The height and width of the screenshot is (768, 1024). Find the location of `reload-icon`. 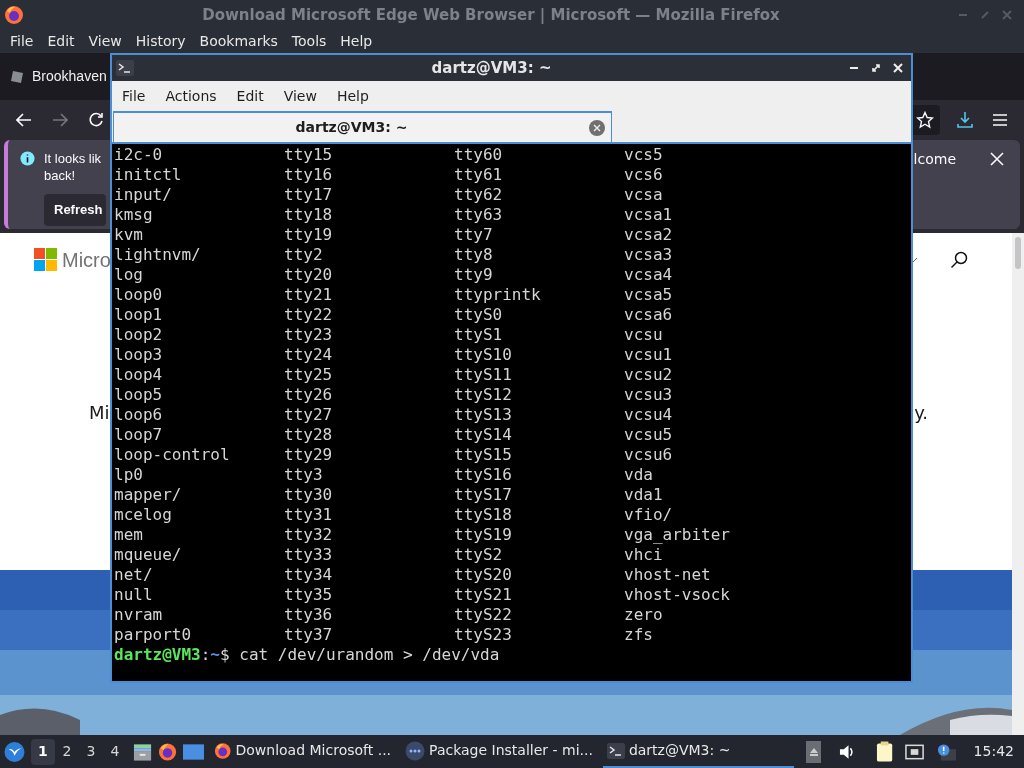

reload-icon is located at coordinates (96, 120).